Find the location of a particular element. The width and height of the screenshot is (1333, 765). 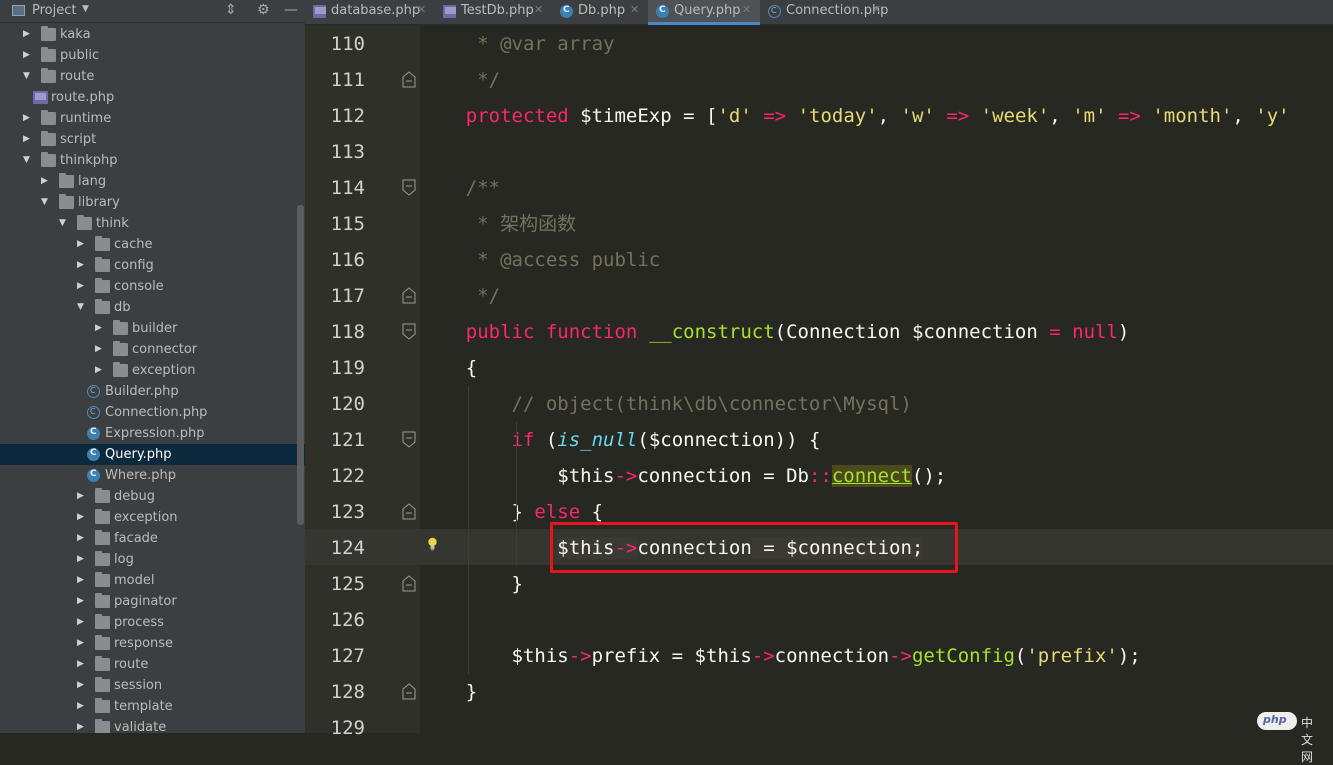

project-panel-title: Project is located at coordinates (54, 10).